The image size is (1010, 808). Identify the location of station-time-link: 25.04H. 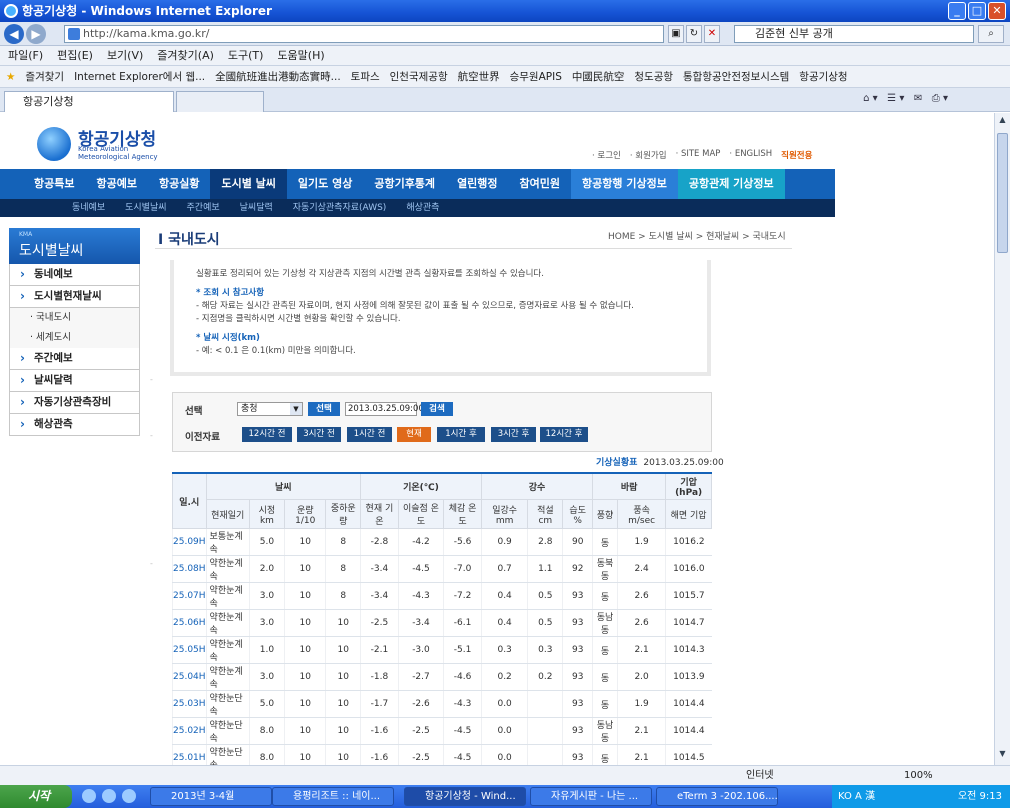
(189, 677).